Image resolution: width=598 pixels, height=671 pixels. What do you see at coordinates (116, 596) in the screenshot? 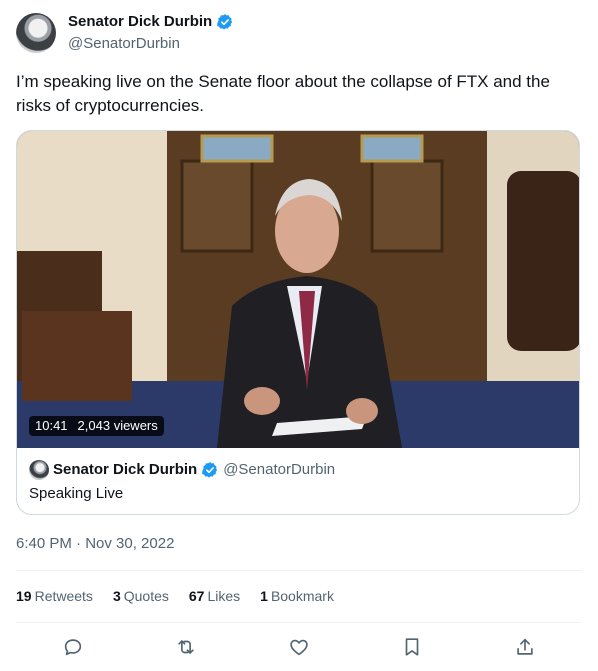
I see `stat-count: 3` at bounding box center [116, 596].